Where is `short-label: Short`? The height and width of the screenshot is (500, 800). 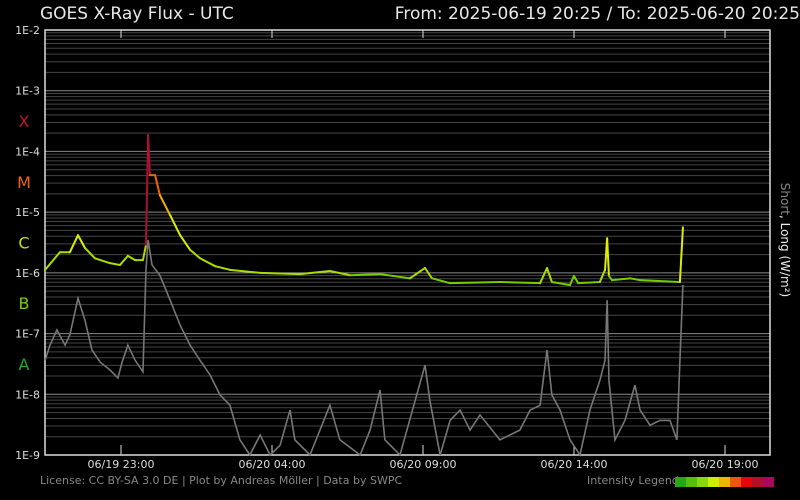
short-label: Short is located at coordinates (785, 198).